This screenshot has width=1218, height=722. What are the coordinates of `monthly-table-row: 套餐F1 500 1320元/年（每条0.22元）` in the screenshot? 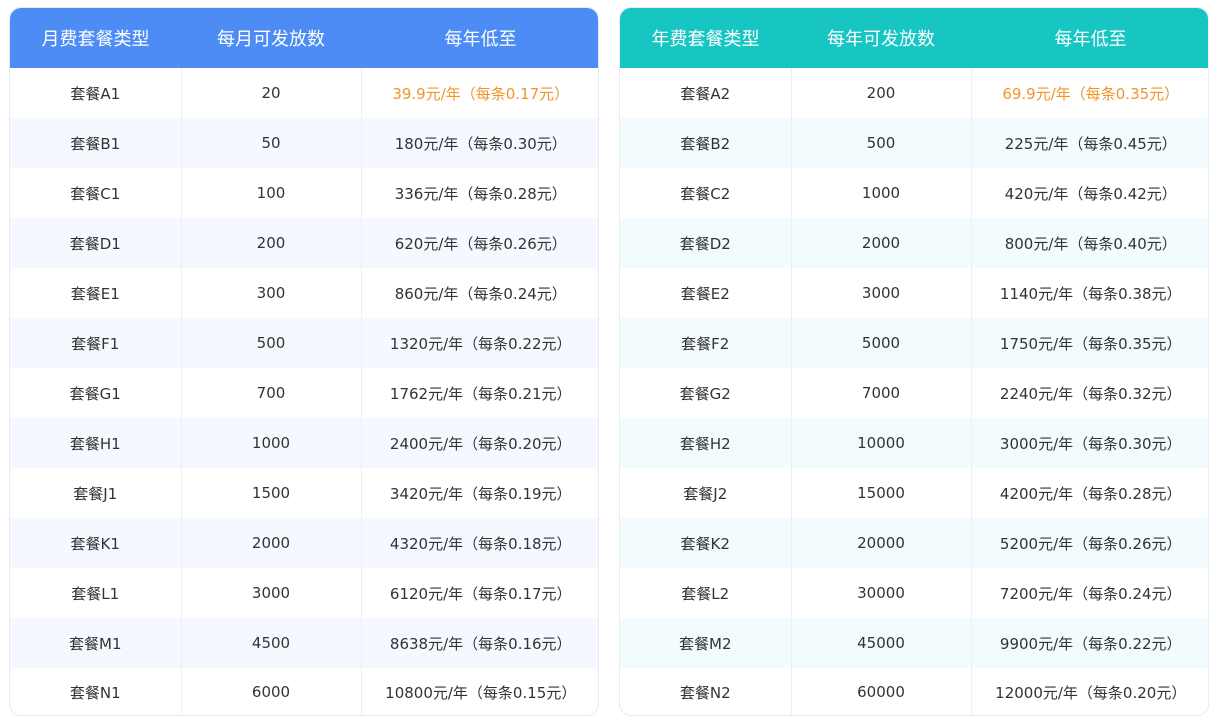 It's located at (304, 343).